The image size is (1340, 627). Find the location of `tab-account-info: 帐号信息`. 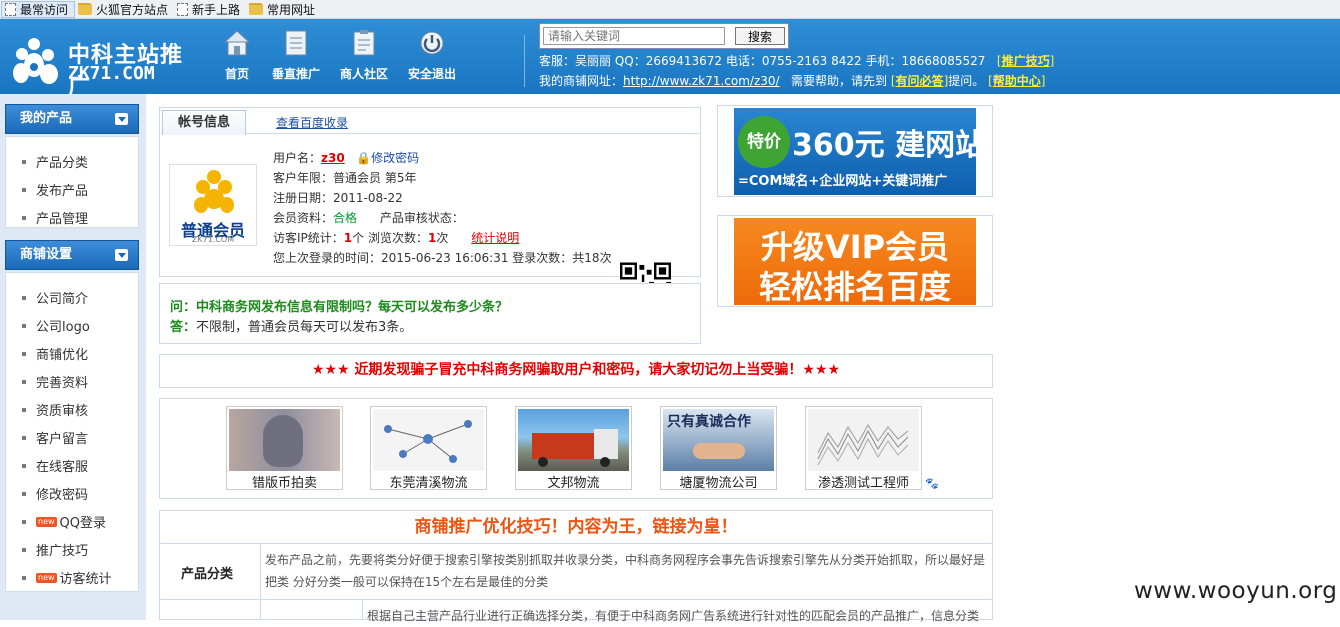

tab-account-info: 帐号信息 is located at coordinates (204, 122).